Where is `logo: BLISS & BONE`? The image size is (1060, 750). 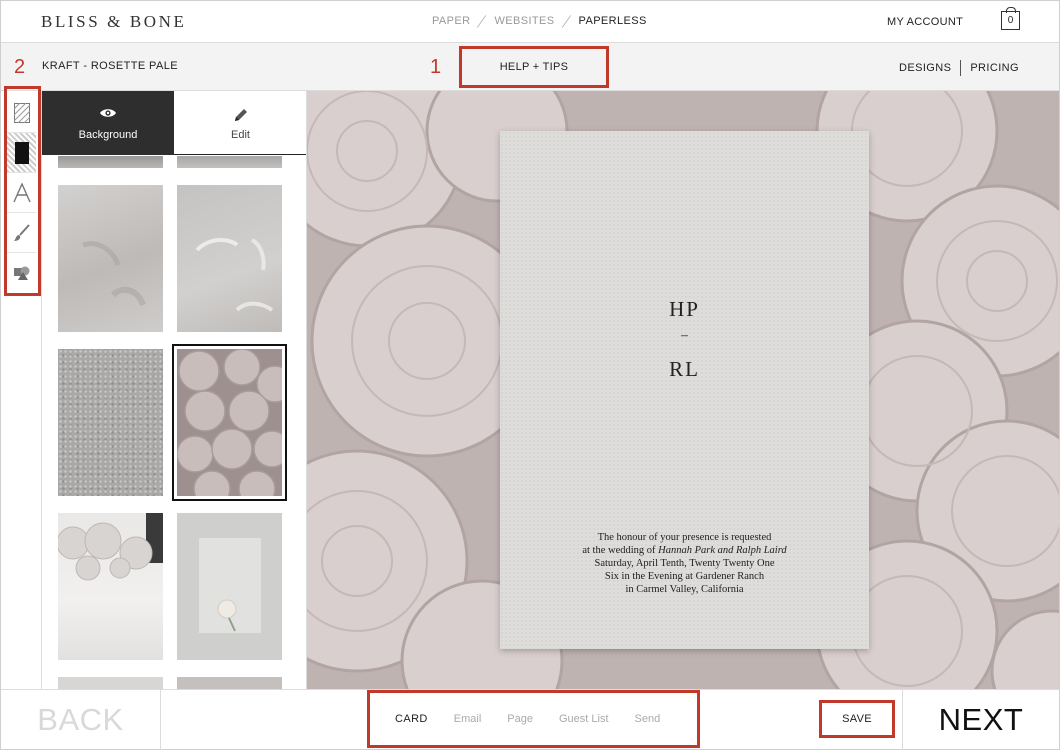
logo: BLISS & BONE is located at coordinates (114, 22).